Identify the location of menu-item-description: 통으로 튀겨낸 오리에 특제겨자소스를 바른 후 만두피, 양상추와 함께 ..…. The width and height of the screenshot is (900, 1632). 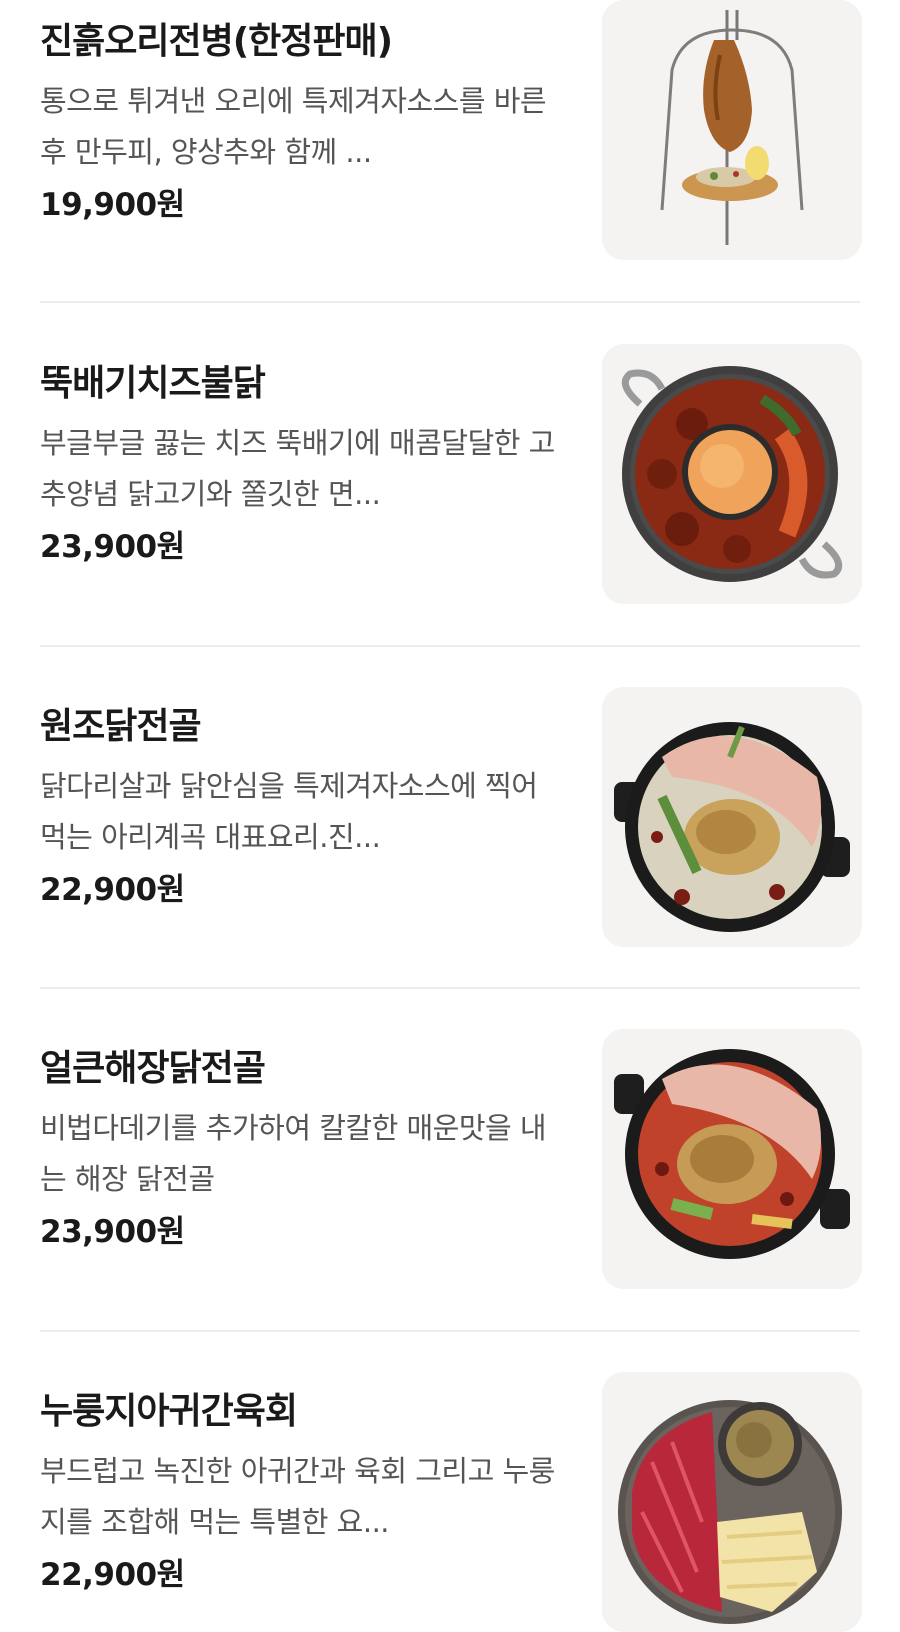
(293, 126).